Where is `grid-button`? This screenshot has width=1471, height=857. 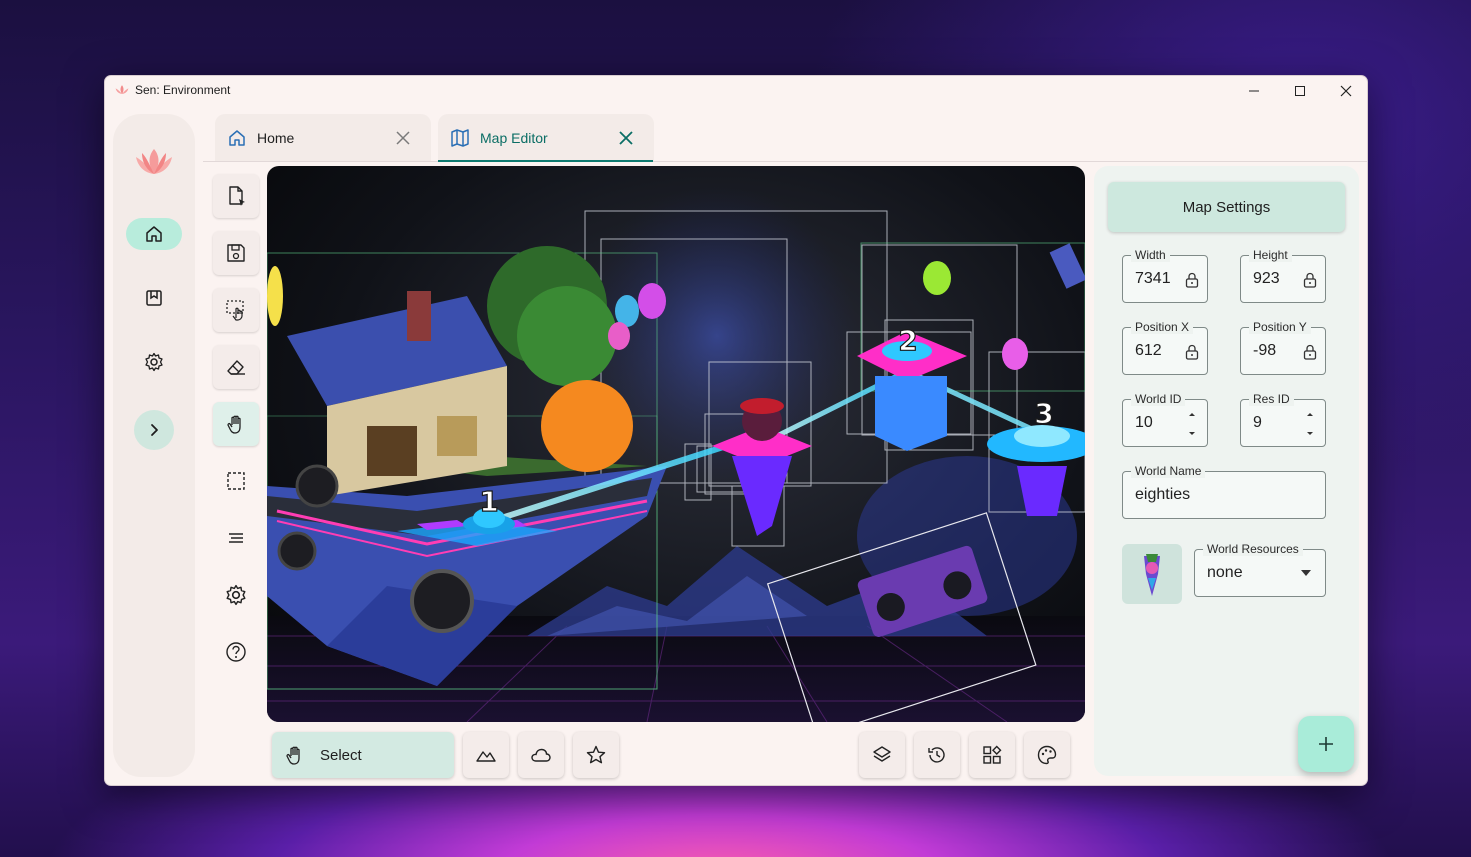 grid-button is located at coordinates (992, 755).